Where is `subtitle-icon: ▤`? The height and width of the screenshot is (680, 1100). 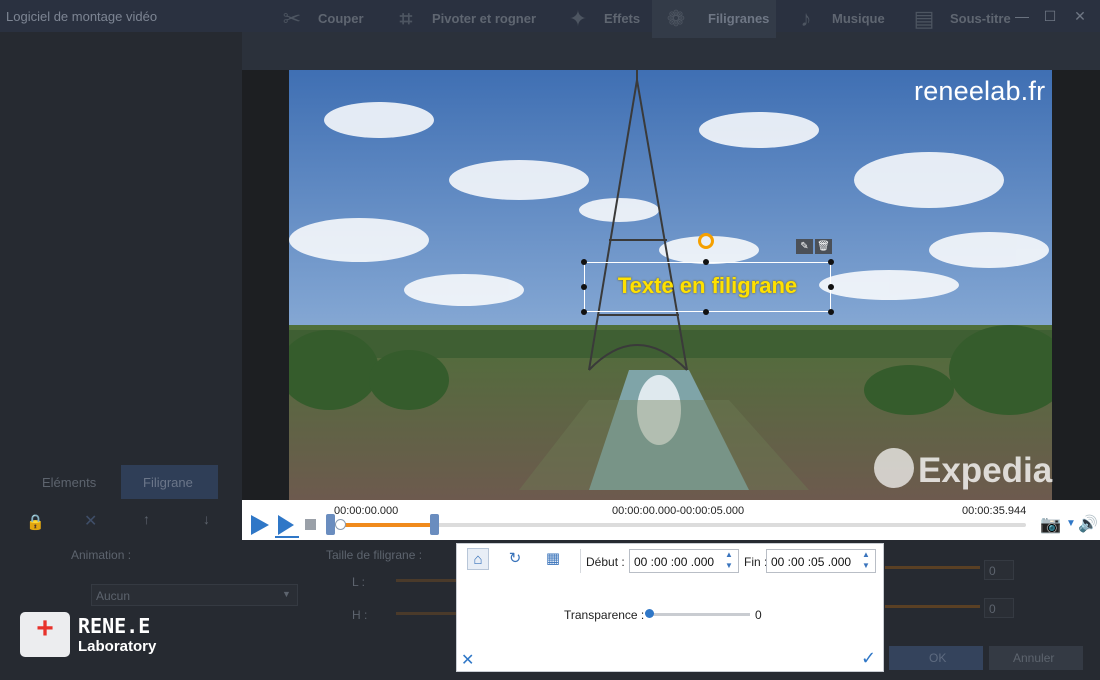 subtitle-icon: ▤ is located at coordinates (924, 18).